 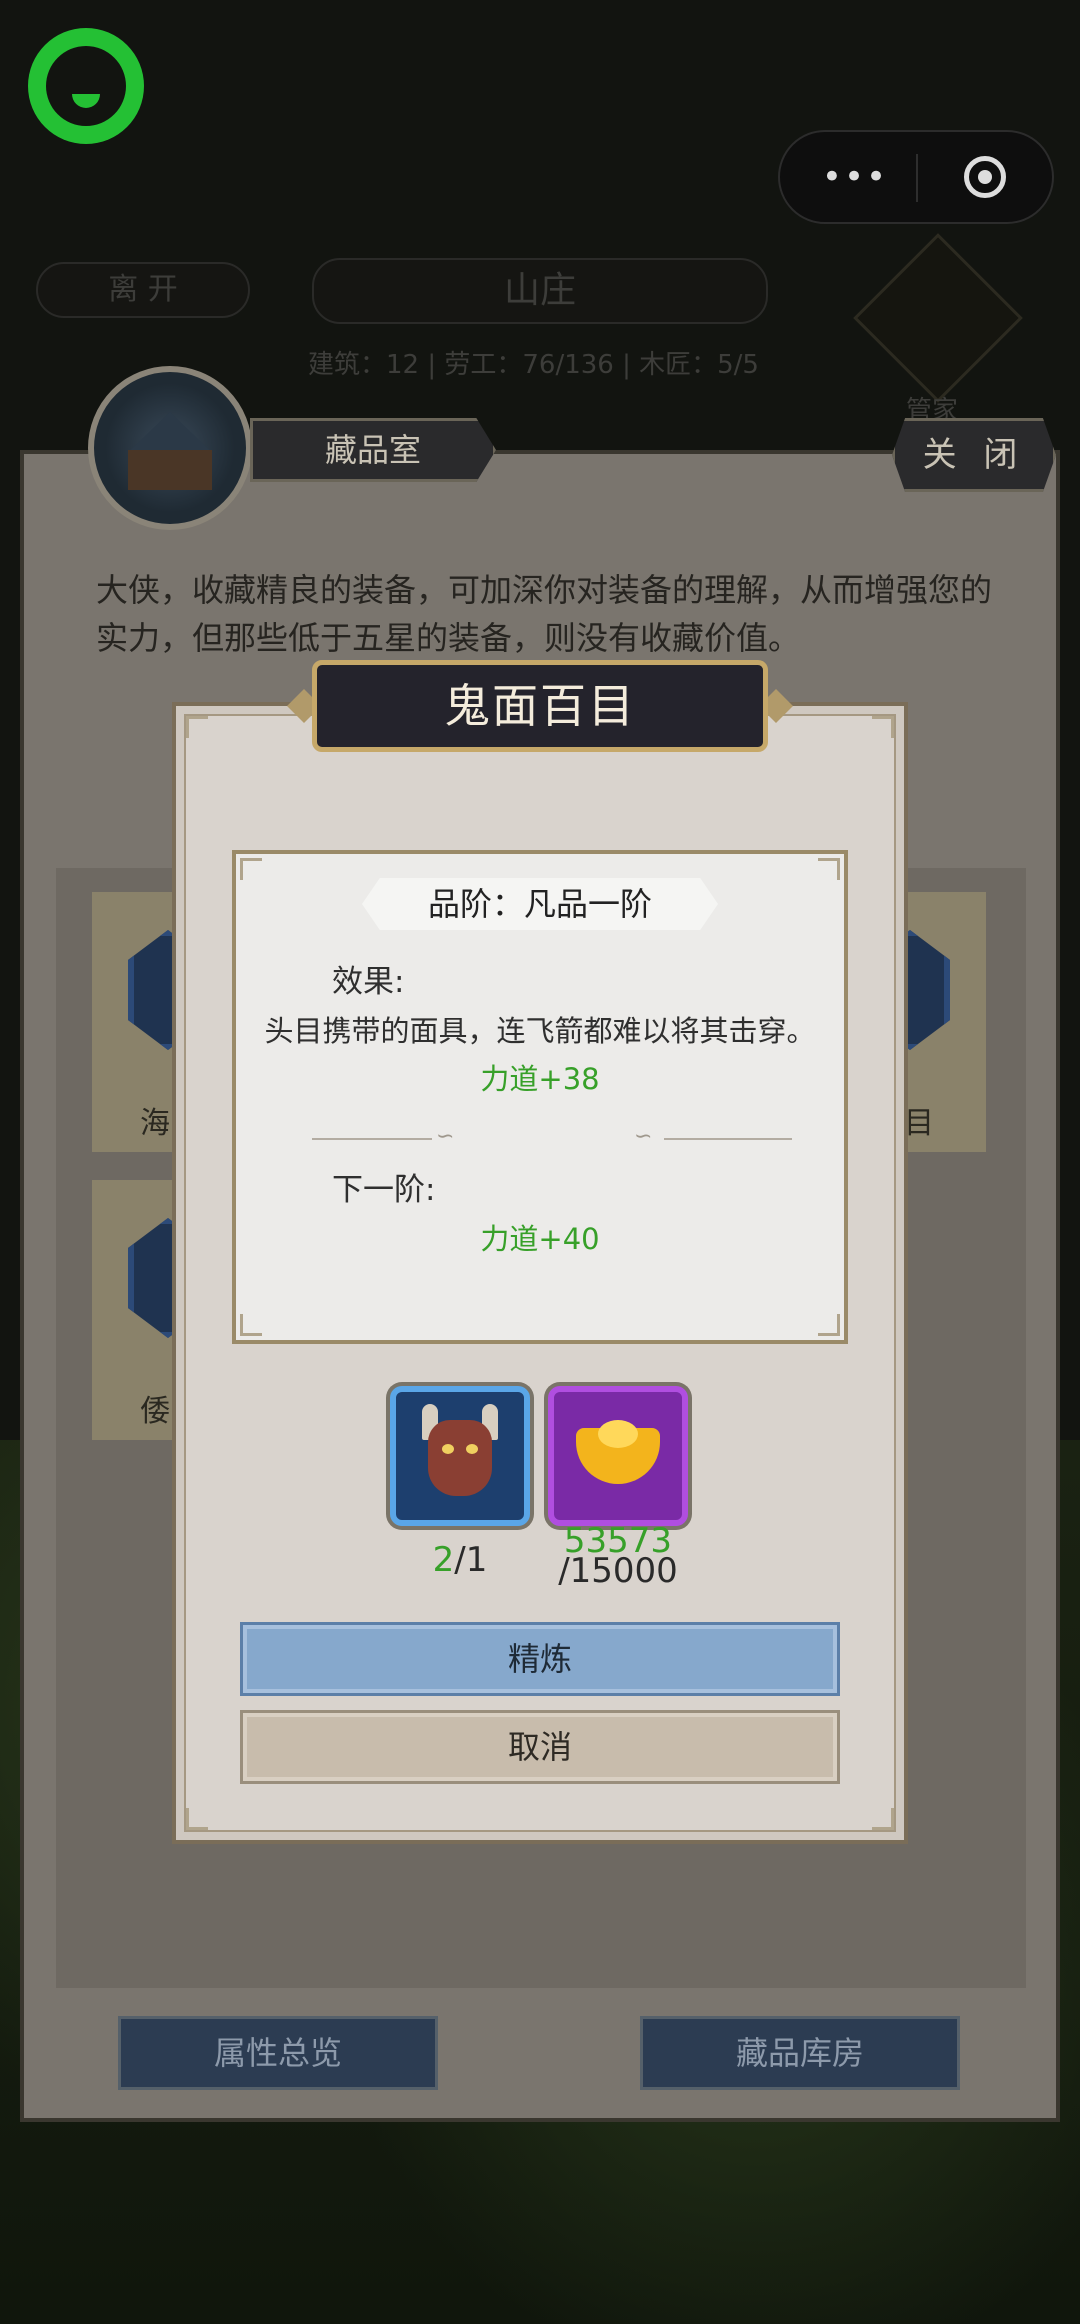 What do you see at coordinates (86, 86) in the screenshot?
I see `wechat-chat-icon` at bounding box center [86, 86].